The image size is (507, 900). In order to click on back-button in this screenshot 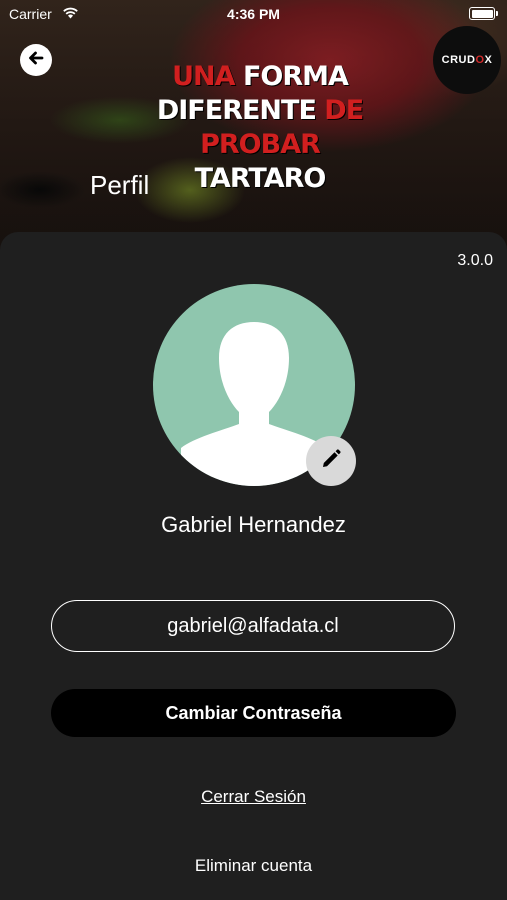, I will do `click(36, 60)`.